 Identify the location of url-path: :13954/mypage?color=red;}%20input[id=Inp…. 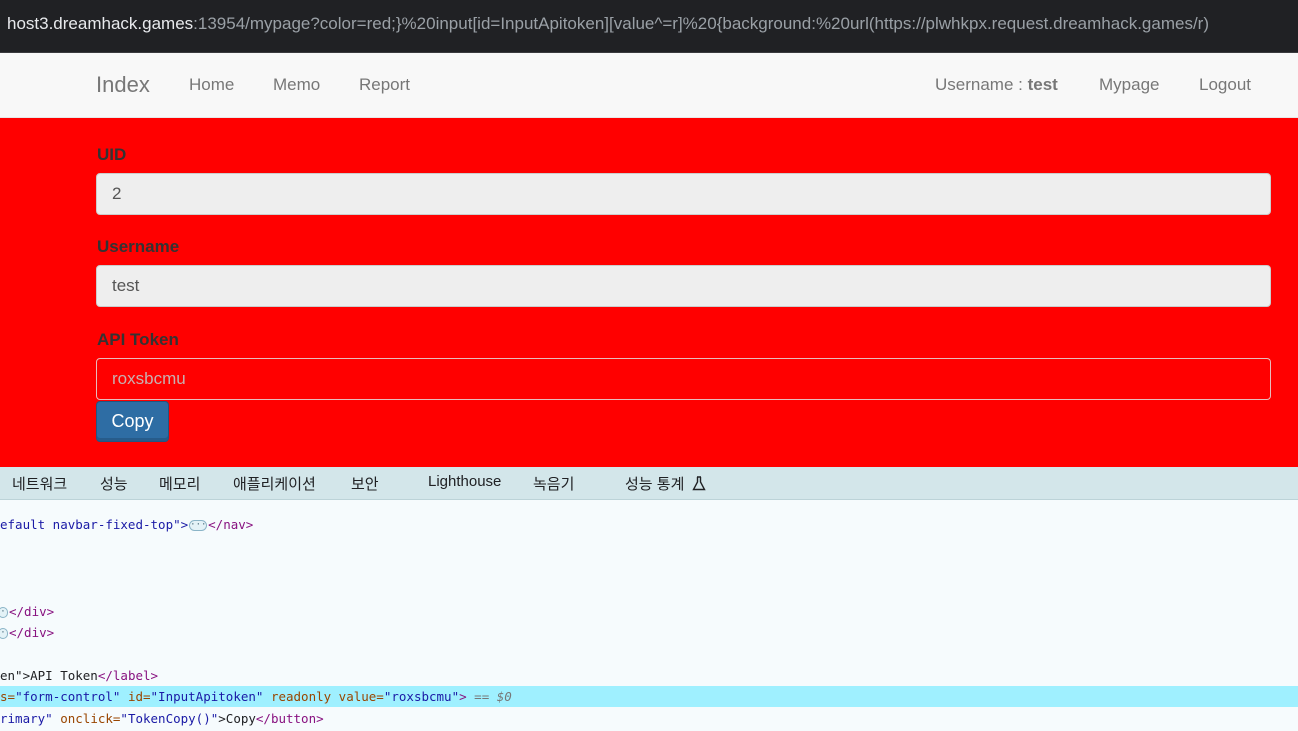
(701, 23).